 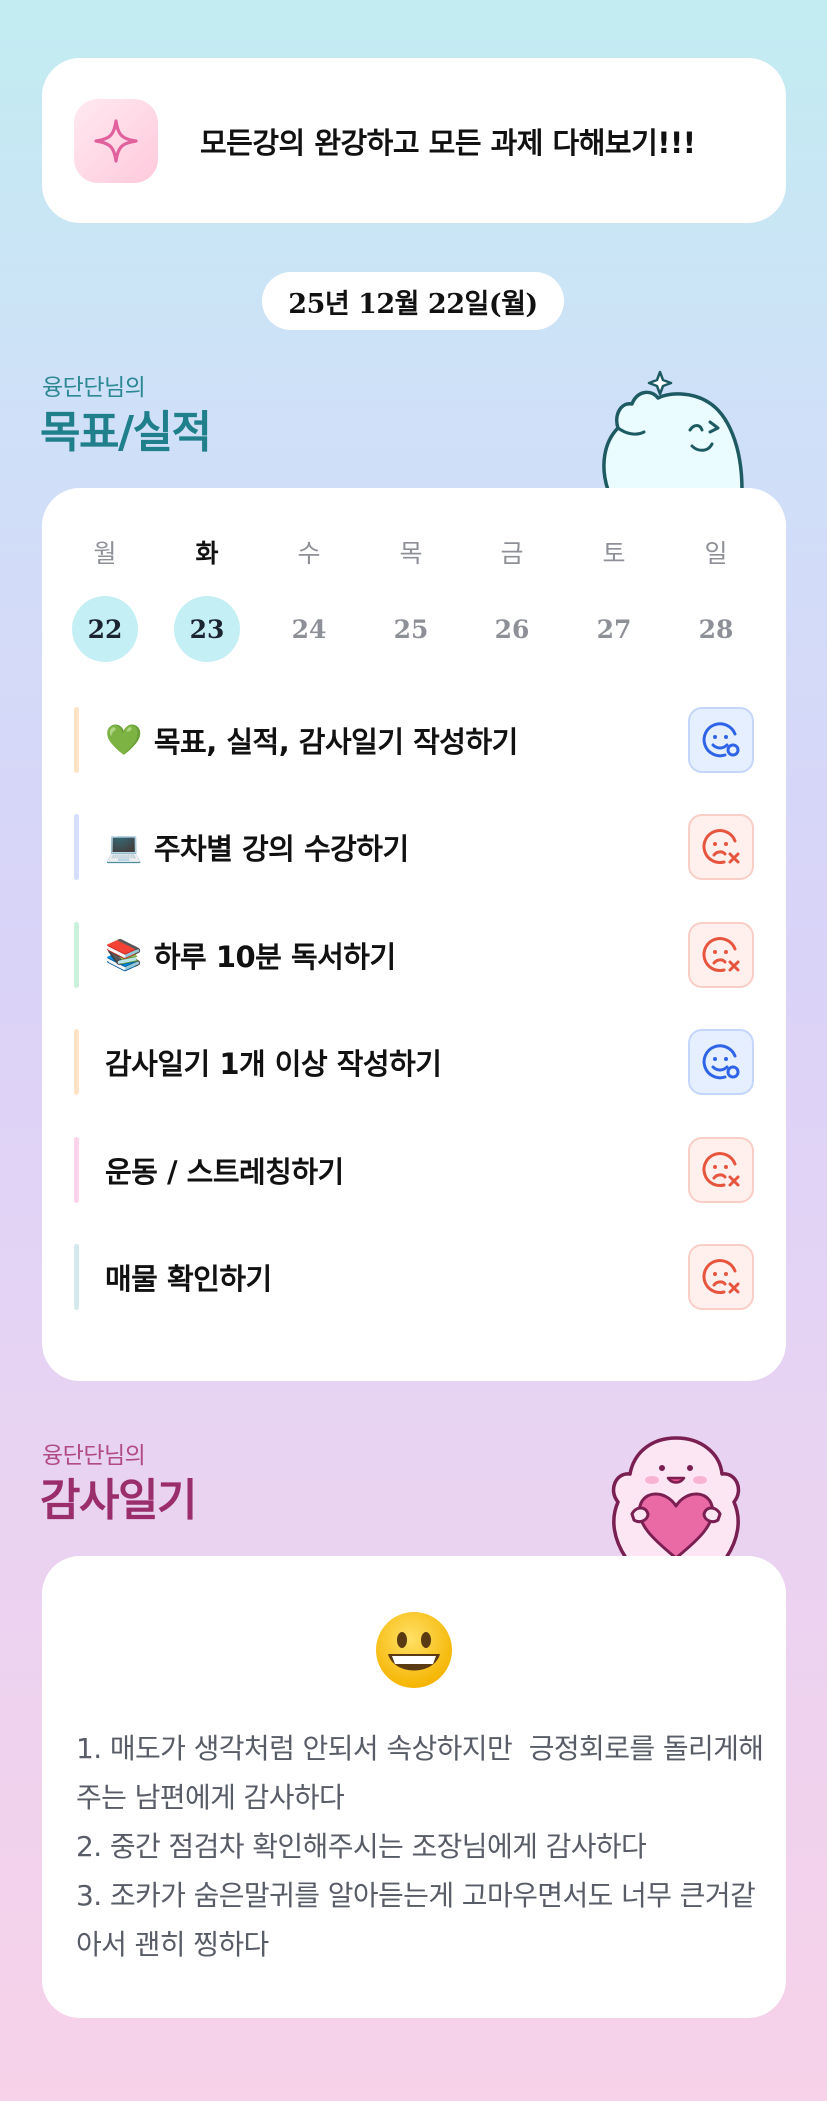 I want to click on weekday-sat: 토, so click(x=614, y=553).